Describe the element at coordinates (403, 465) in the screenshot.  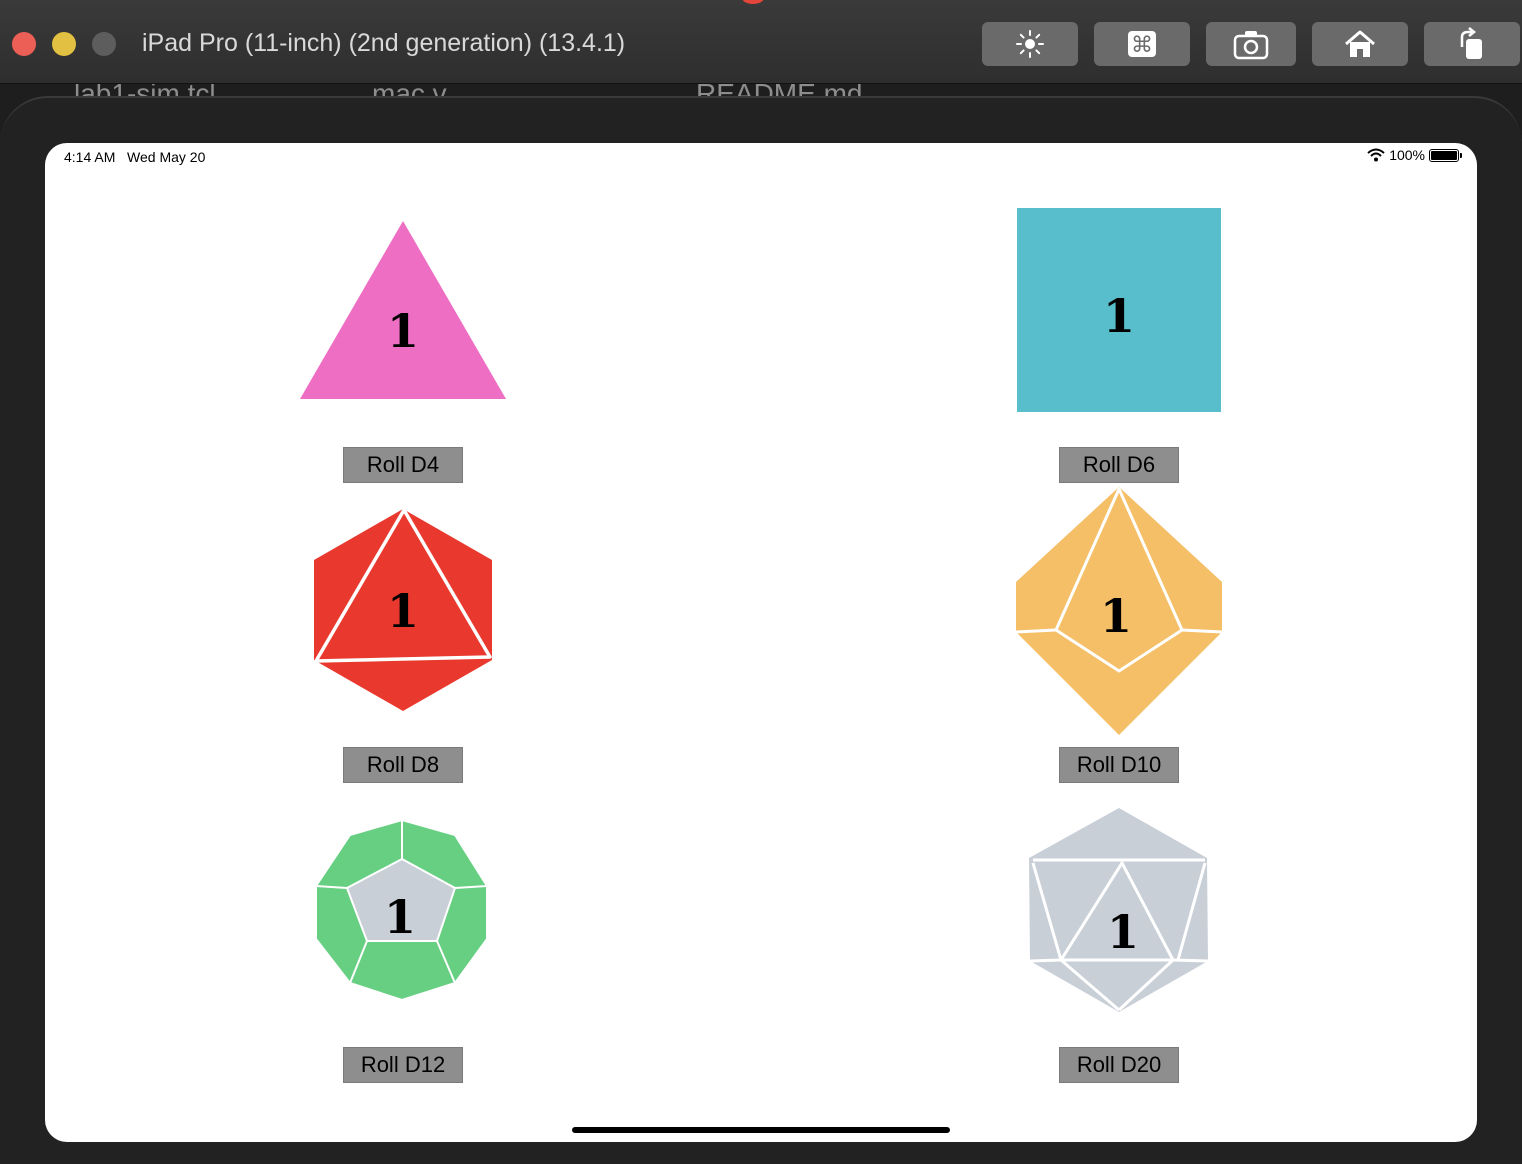
I see `roll-d4-button: Roll D4` at that location.